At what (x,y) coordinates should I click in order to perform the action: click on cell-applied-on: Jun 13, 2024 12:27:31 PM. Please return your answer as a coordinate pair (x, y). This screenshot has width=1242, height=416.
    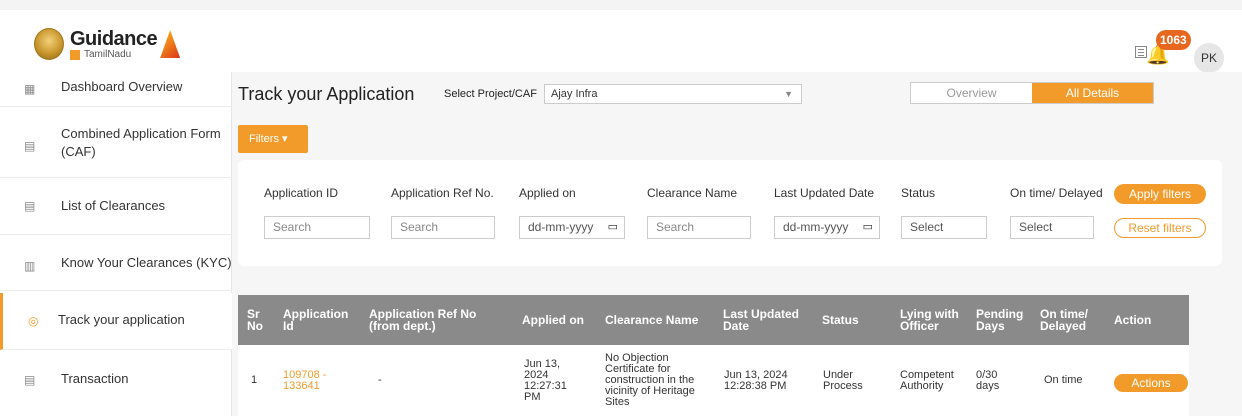
    Looking at the image, I should click on (545, 380).